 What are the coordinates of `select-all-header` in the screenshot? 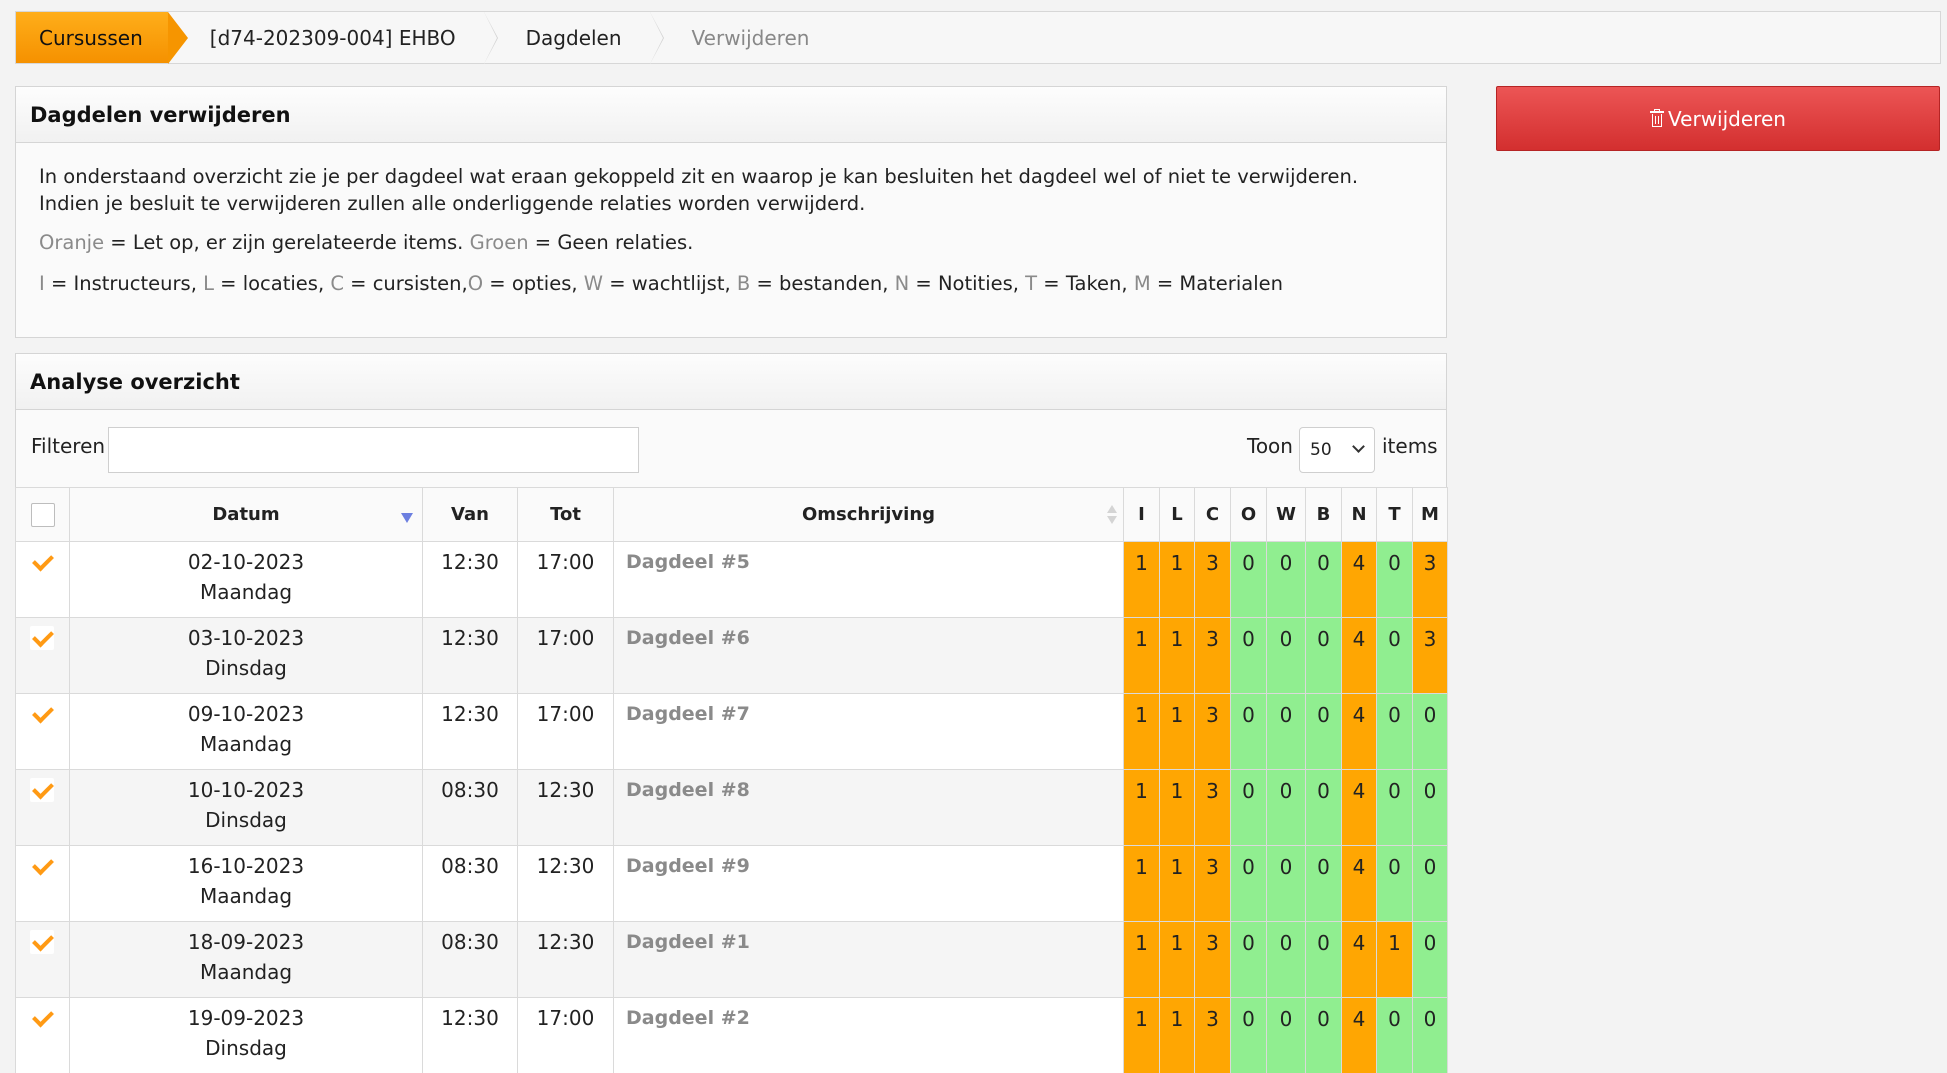 It's located at (42, 514).